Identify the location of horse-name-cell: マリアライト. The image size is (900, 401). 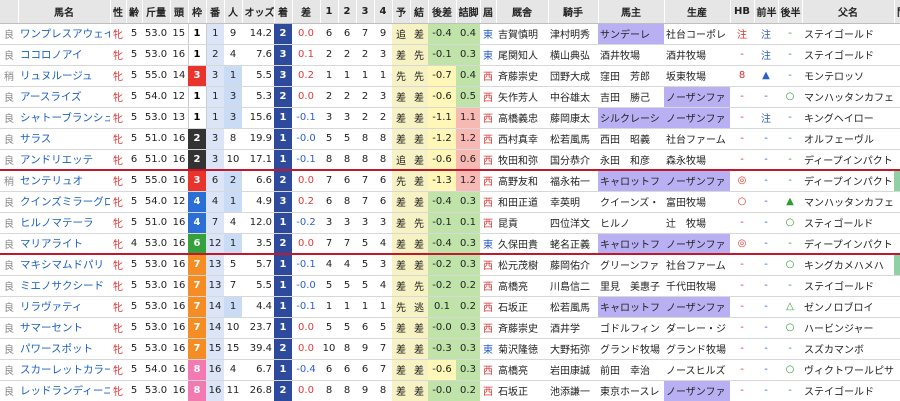
(64, 244).